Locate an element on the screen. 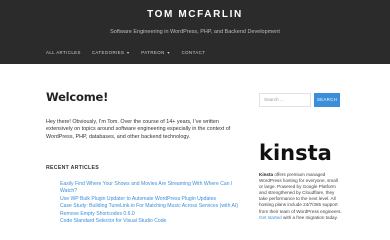 This screenshot has width=390, height=240. kinsta-logo-text: kinsta is located at coordinates (295, 153).